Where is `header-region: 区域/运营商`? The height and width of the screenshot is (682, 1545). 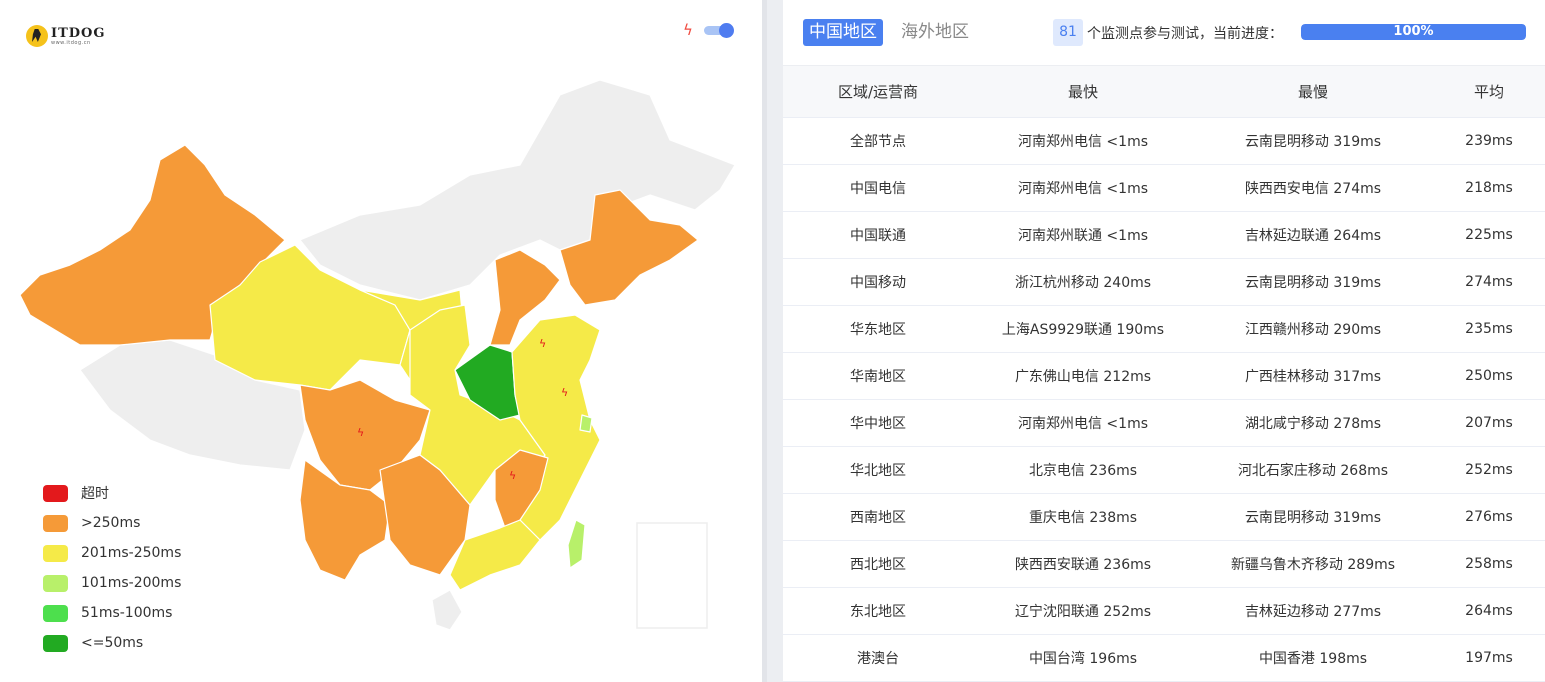
header-region: 区域/运营商 is located at coordinates (878, 92).